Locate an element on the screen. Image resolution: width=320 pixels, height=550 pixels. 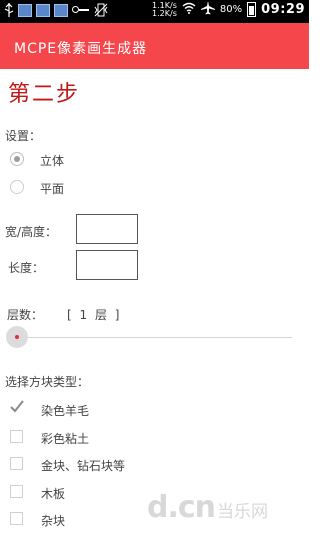
notification-icons is located at coordinates (56, 10).